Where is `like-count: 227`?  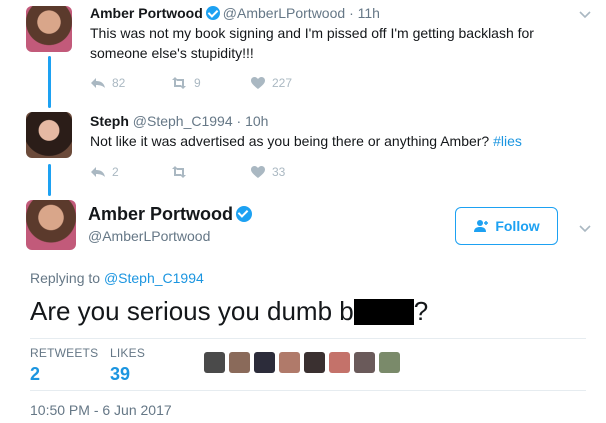
like-count: 227 is located at coordinates (282, 83).